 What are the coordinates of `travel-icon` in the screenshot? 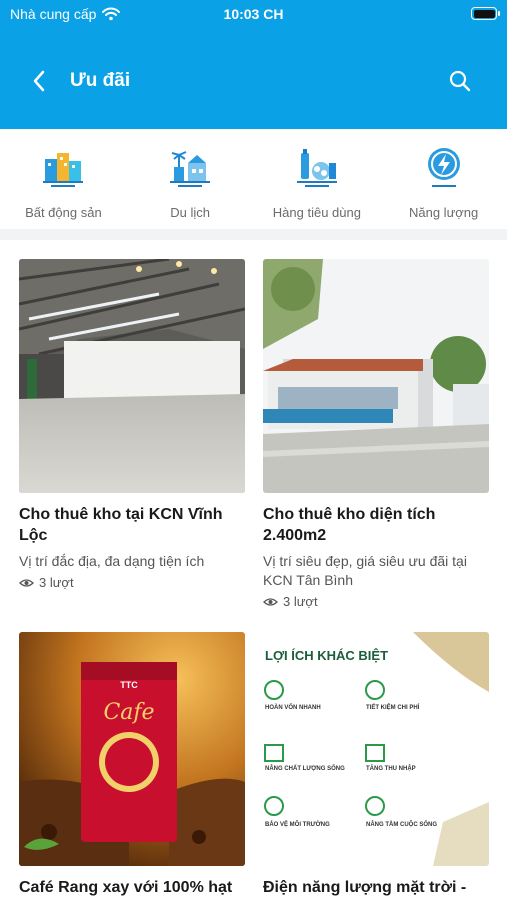 It's located at (190, 169).